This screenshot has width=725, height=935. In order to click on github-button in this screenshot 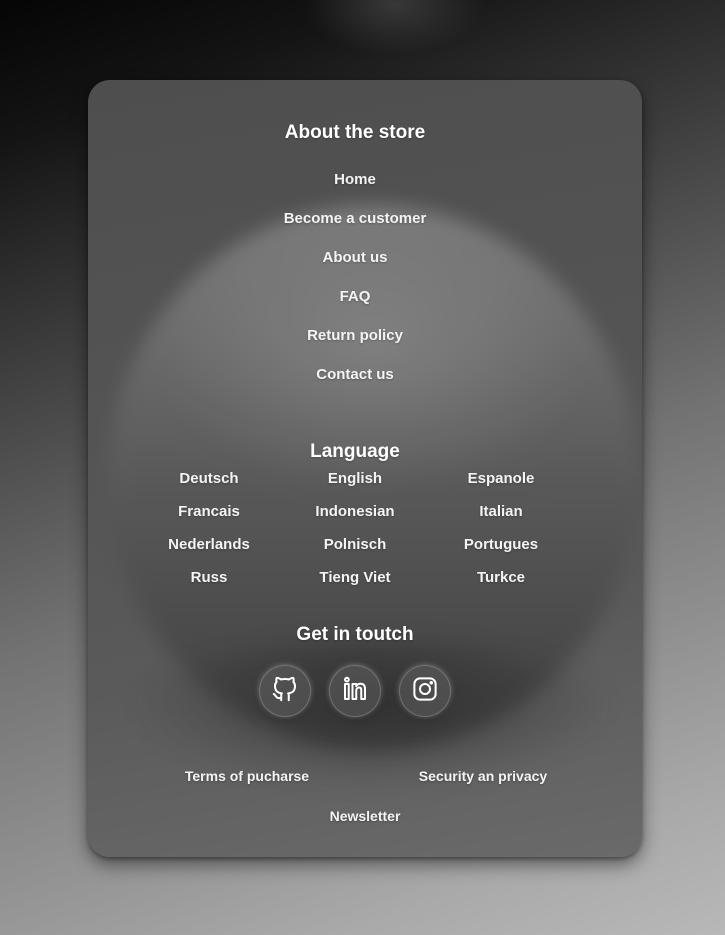, I will do `click(285, 691)`.